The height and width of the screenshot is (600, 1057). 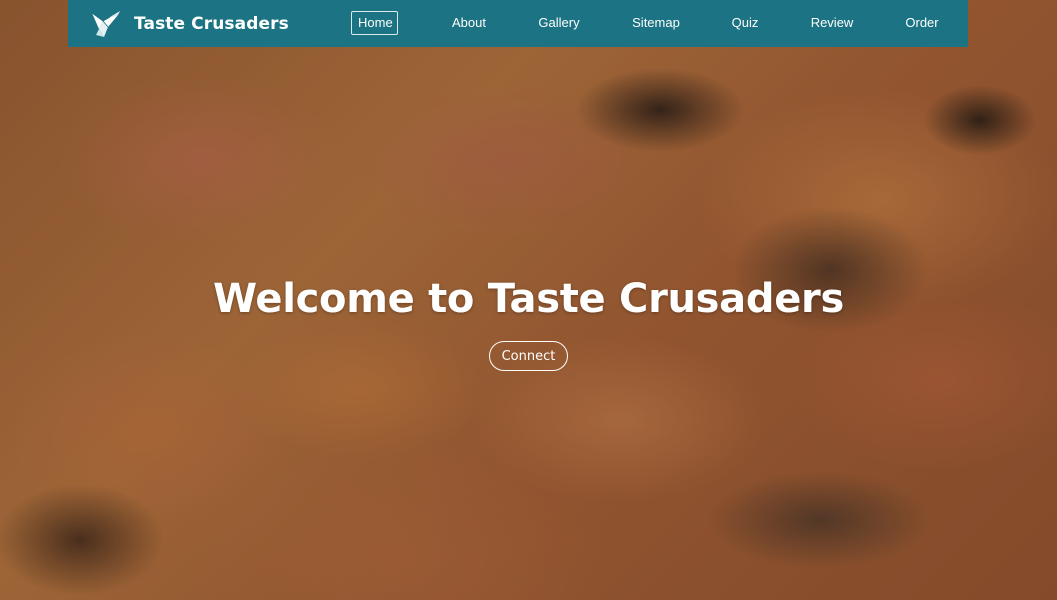 I want to click on nav-item-about: About, so click(x=469, y=22).